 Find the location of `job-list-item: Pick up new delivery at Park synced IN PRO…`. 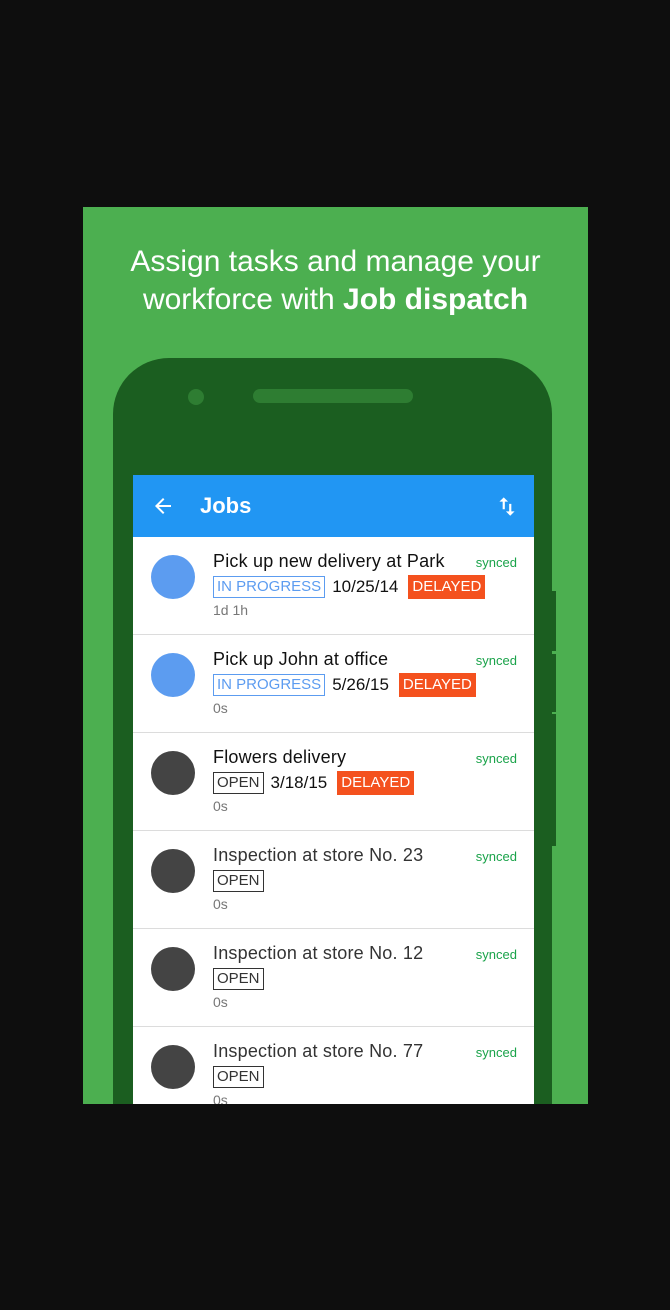

job-list-item: Pick up new delivery at Park synced IN PRO… is located at coordinates (333, 586).